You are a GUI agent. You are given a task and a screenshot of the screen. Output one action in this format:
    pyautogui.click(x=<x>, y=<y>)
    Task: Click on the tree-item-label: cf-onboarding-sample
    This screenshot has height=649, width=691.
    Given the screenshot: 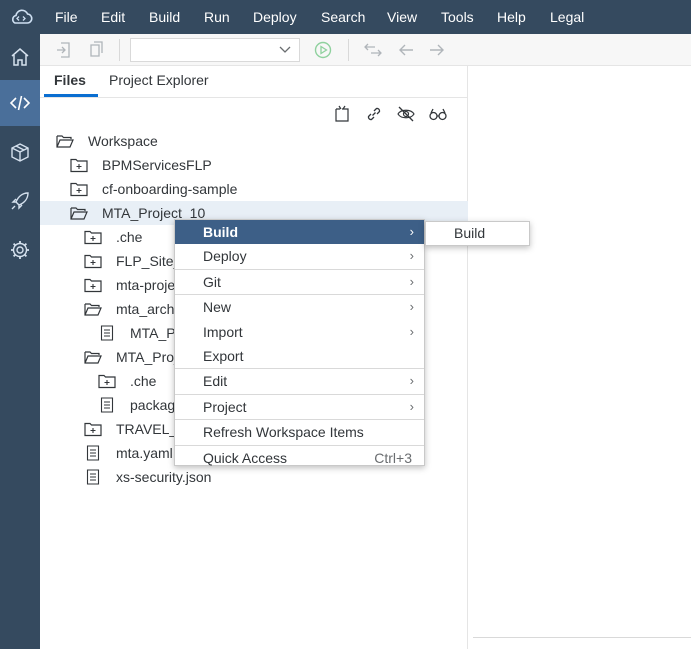 What is the action you would take?
    pyautogui.click(x=170, y=189)
    